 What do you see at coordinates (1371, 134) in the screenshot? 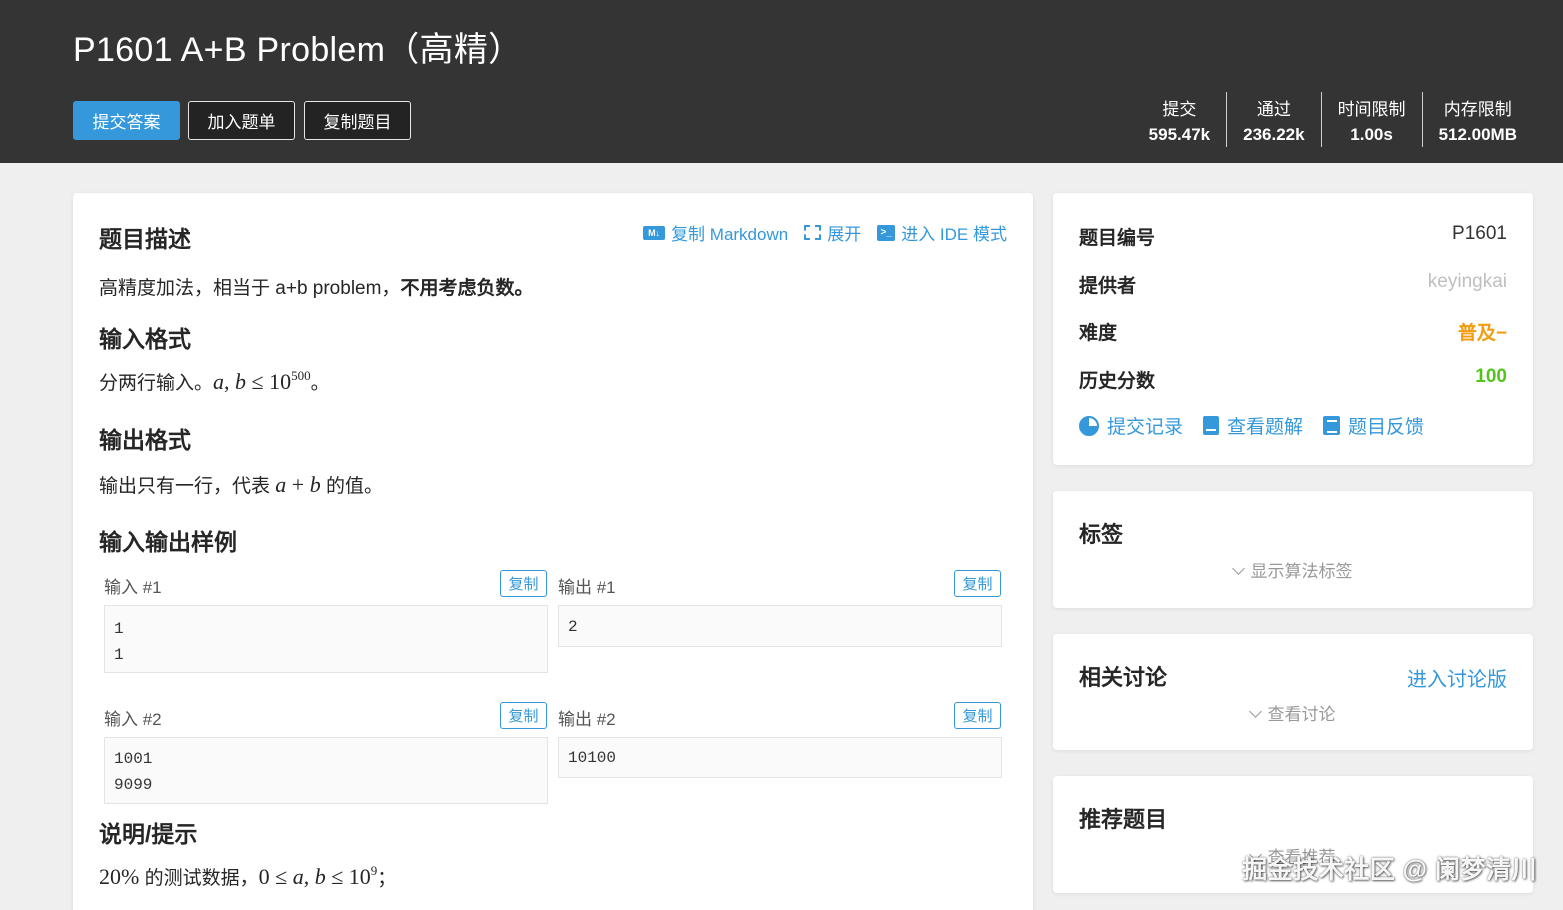
I see `stat-value: 1.00s` at bounding box center [1371, 134].